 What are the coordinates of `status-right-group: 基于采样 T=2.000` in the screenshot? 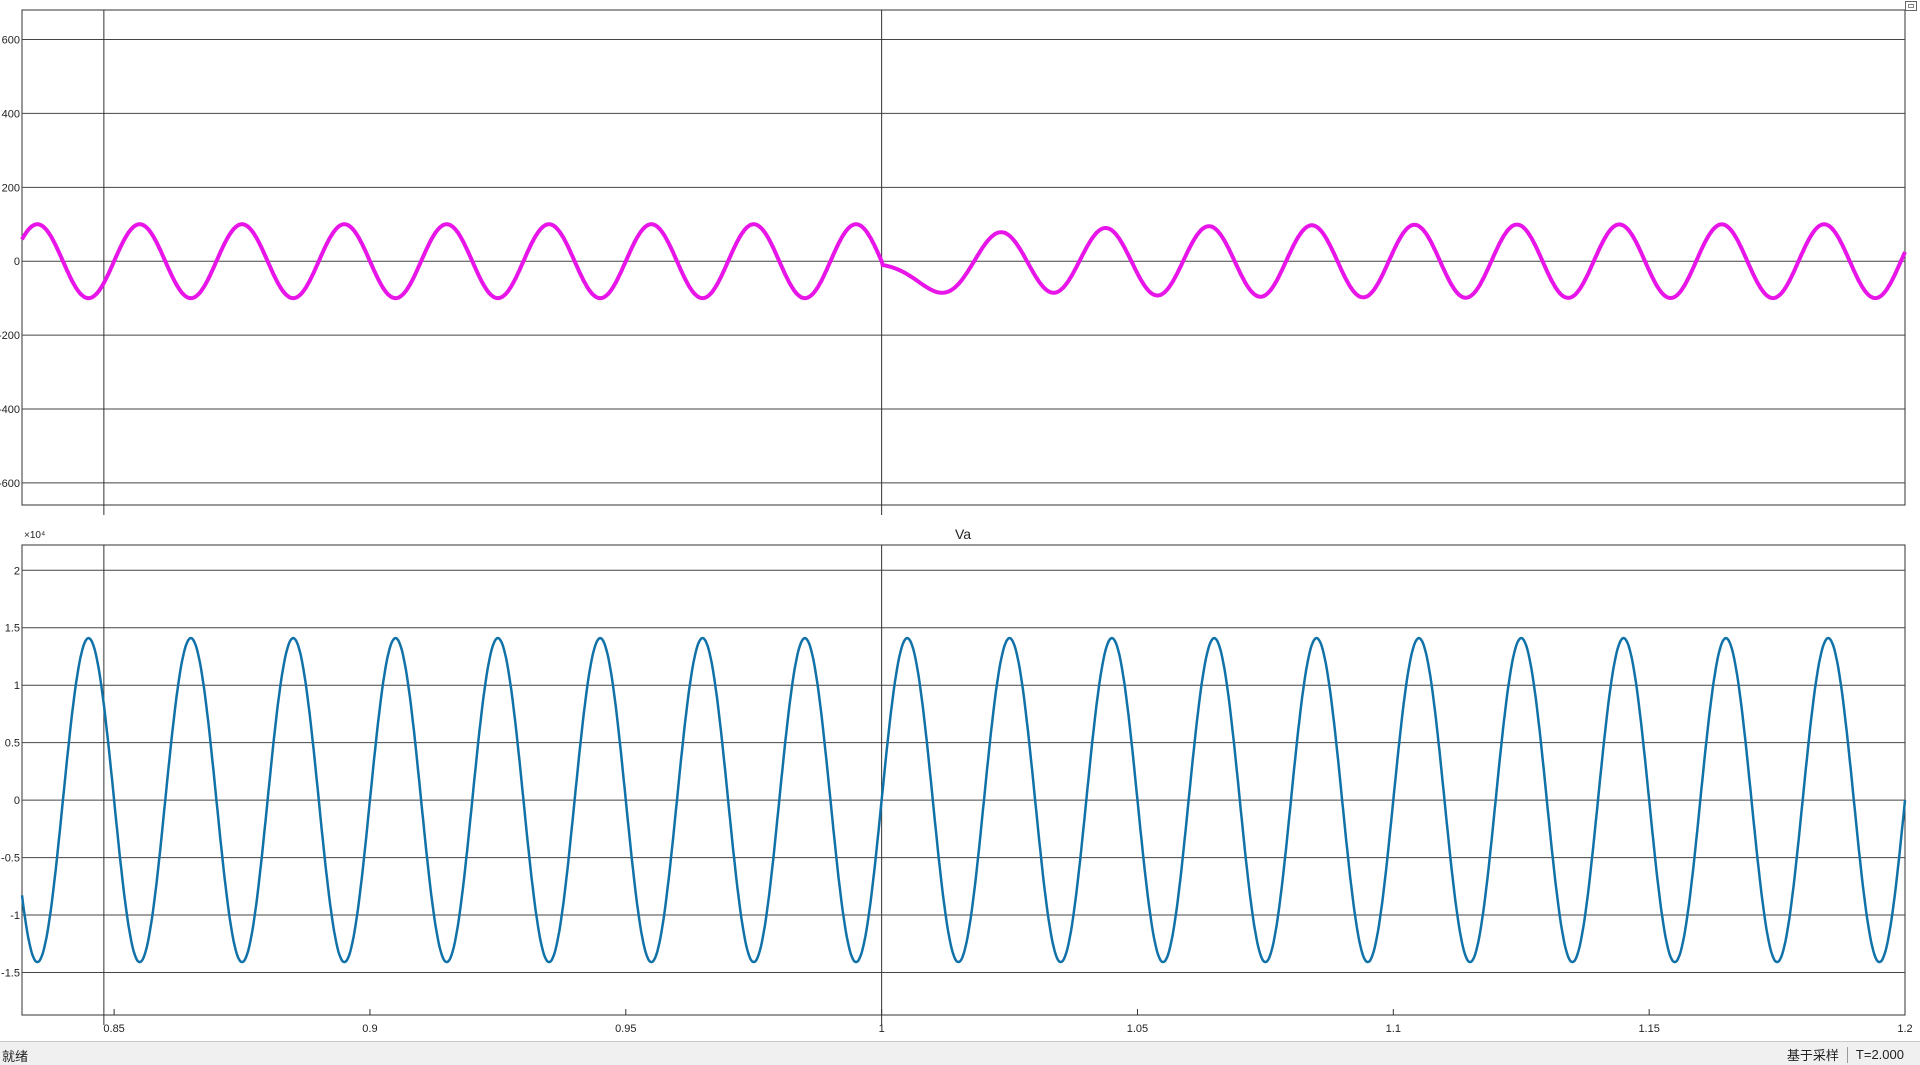 It's located at (1845, 1054).